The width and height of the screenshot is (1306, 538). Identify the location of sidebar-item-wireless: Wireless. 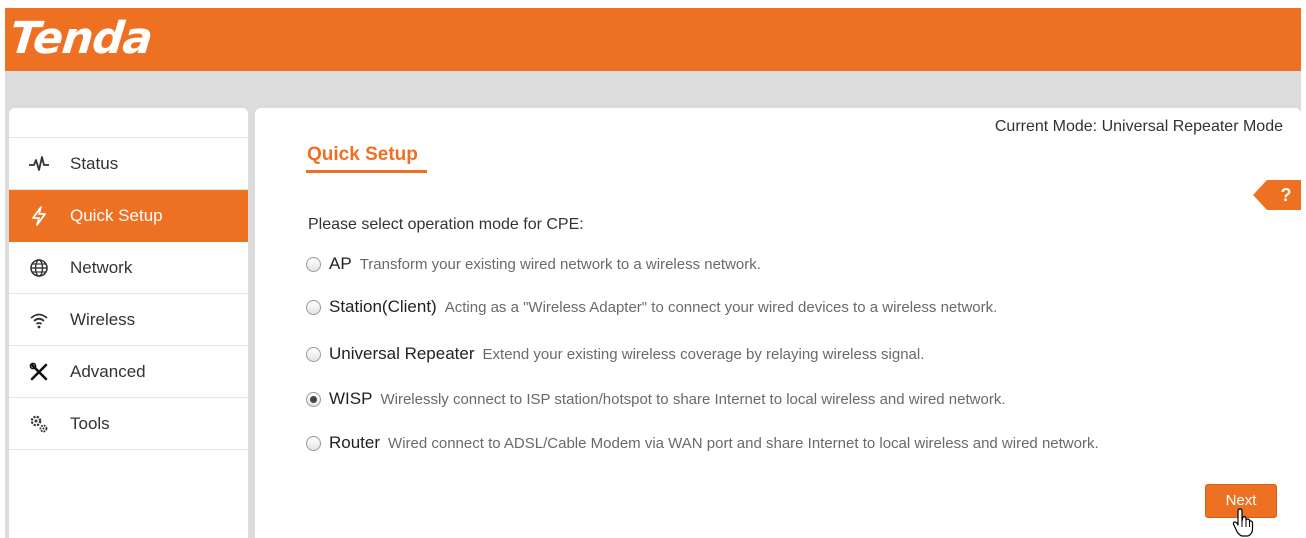
(128, 320).